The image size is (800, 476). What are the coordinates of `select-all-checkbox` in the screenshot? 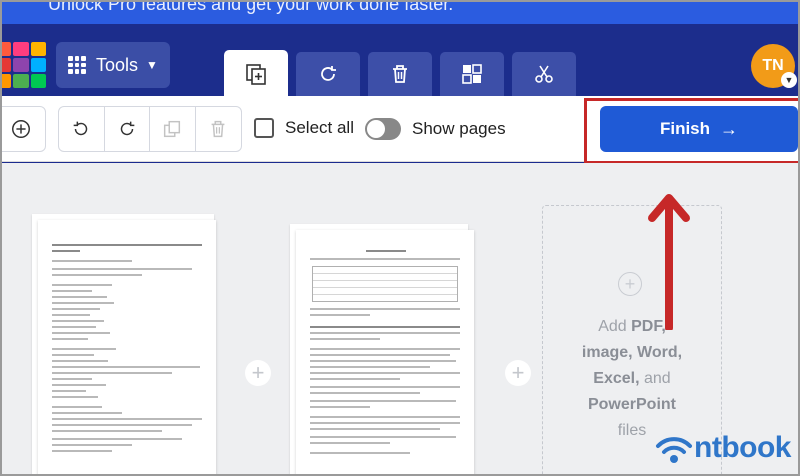 It's located at (264, 128).